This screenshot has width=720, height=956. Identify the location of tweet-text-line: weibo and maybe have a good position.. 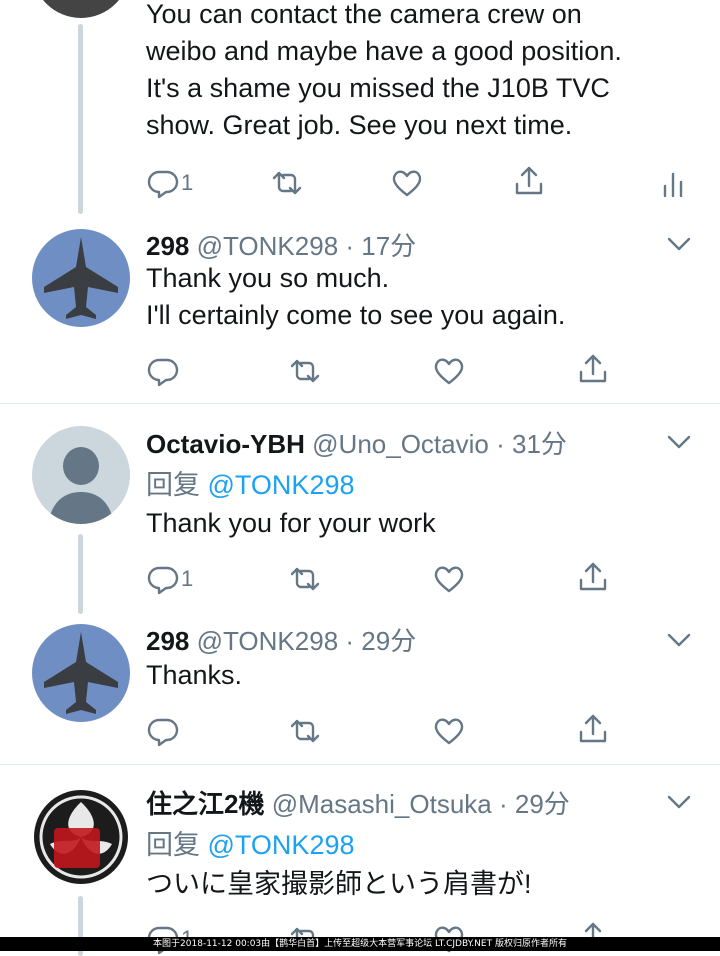
(384, 51).